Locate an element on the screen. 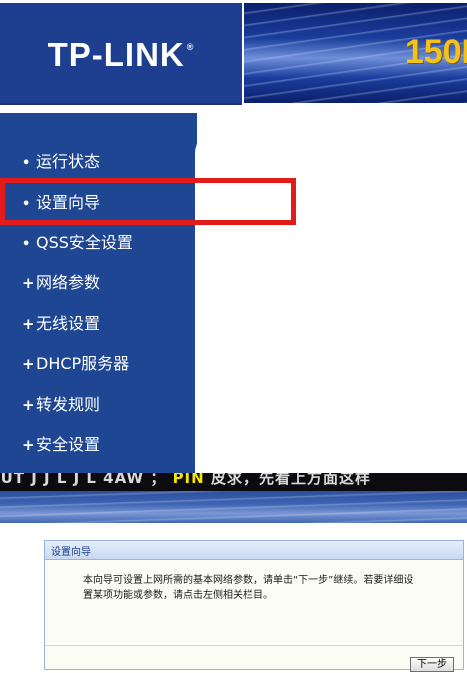 Image resolution: width=467 pixels, height=673 pixels. registered-mark: ® is located at coordinates (190, 47).